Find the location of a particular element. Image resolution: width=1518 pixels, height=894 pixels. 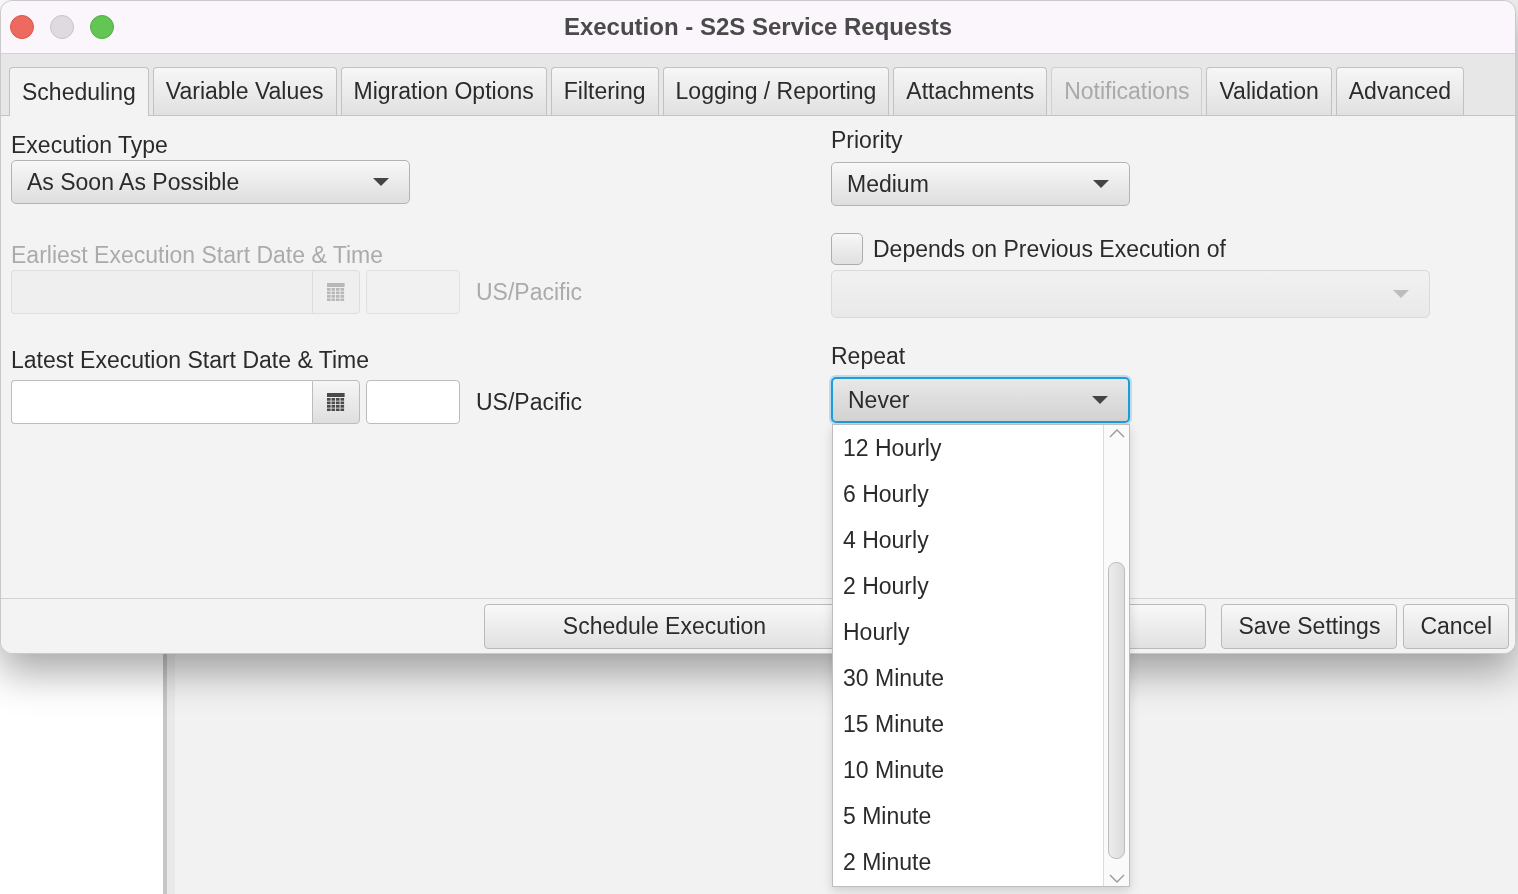

action-button: Cancel is located at coordinates (1456, 626).